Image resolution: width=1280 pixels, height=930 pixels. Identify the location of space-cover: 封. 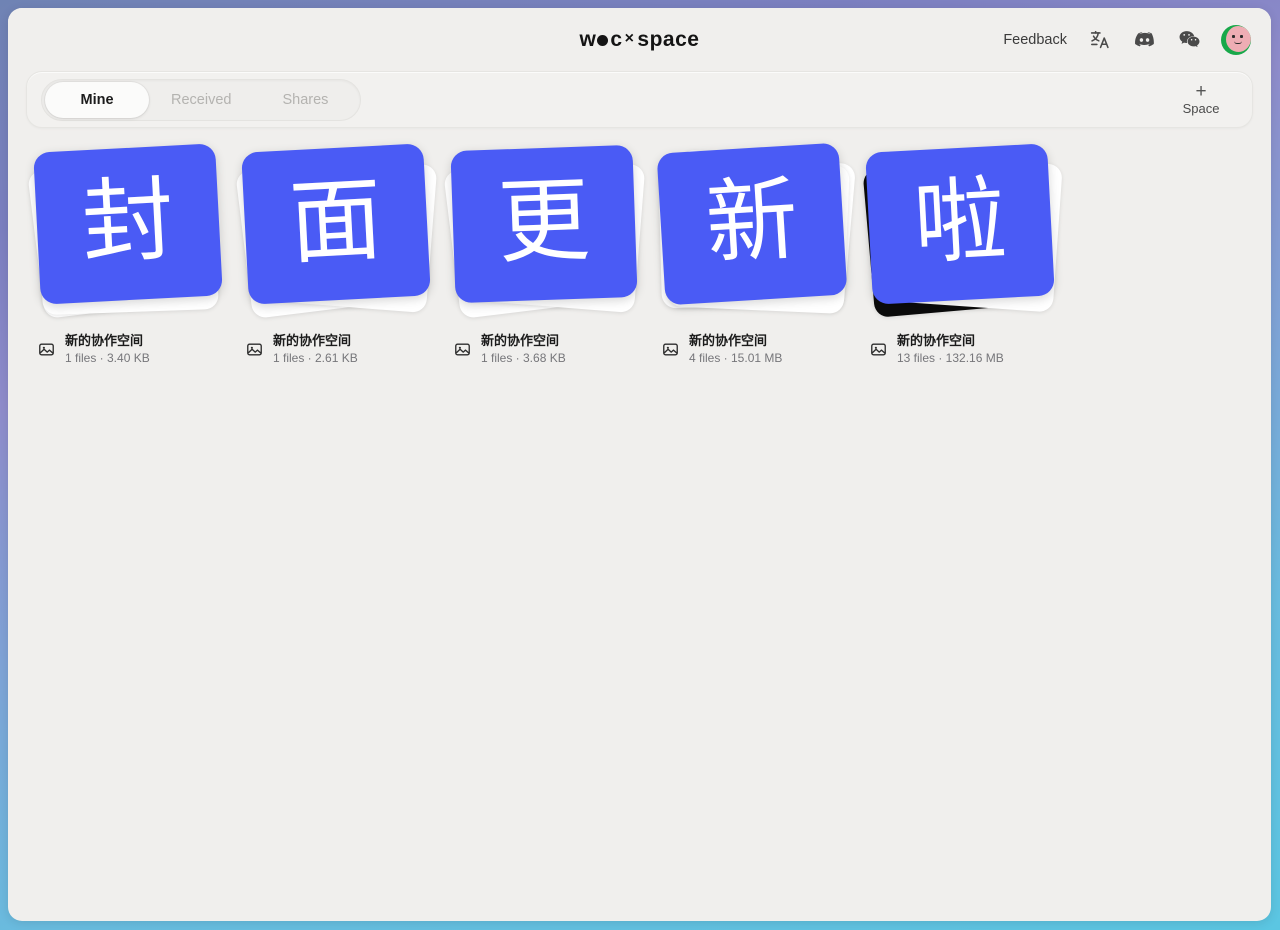
(128, 224).